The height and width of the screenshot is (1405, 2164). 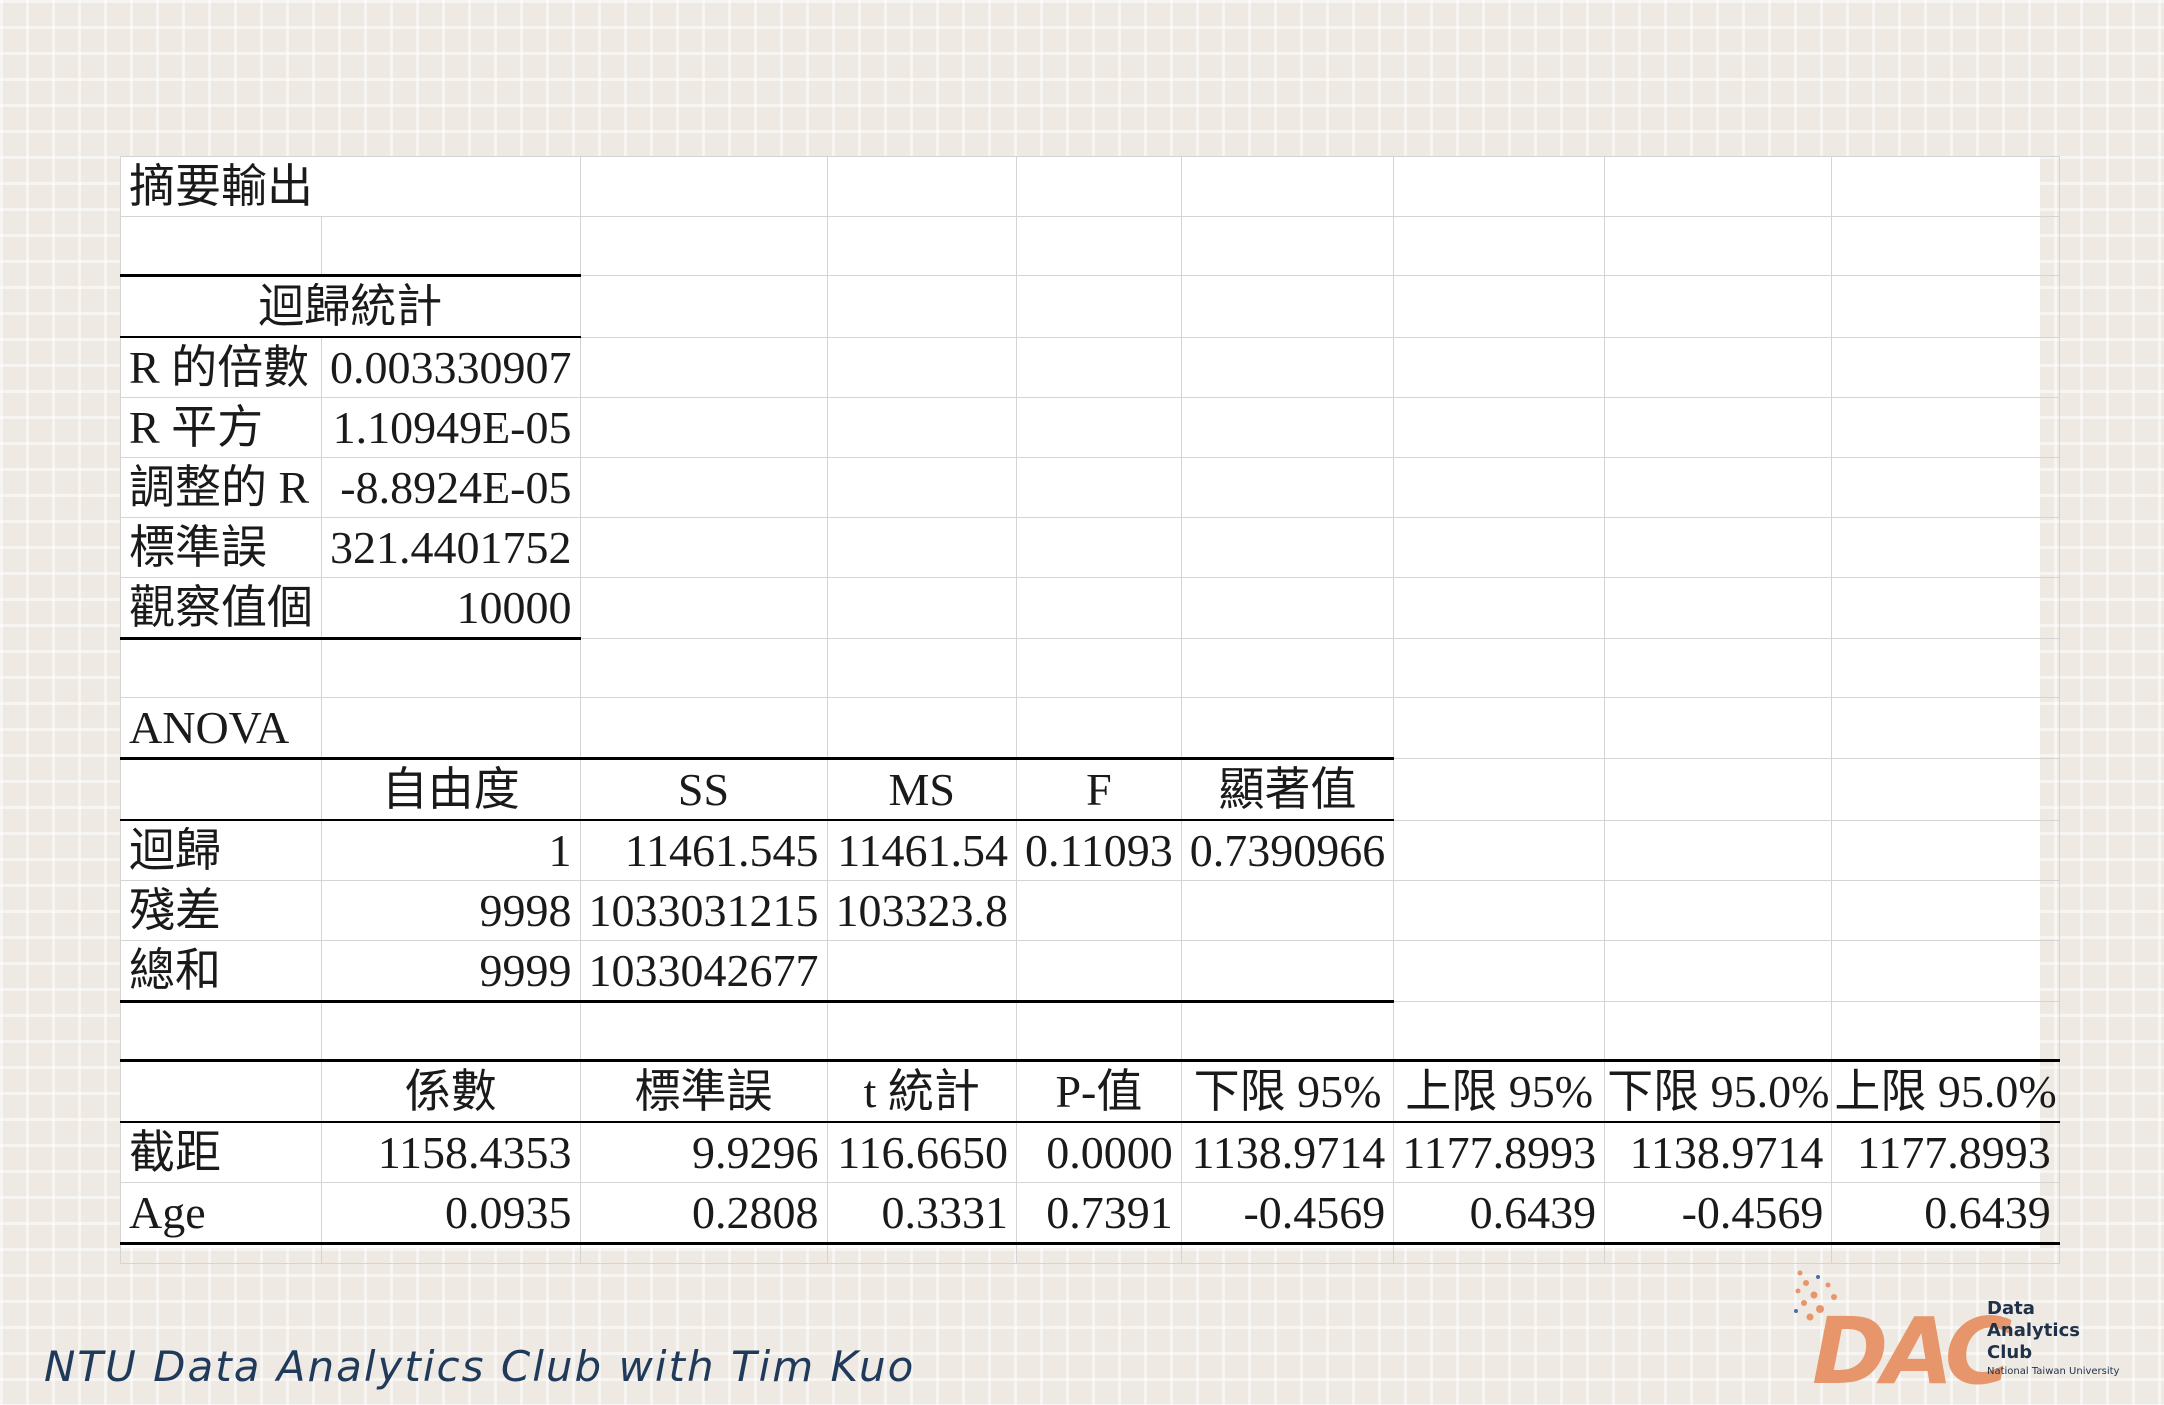 I want to click on footer-credit: NTU Data Analytics Club with Tim Kuo, so click(x=480, y=1366).